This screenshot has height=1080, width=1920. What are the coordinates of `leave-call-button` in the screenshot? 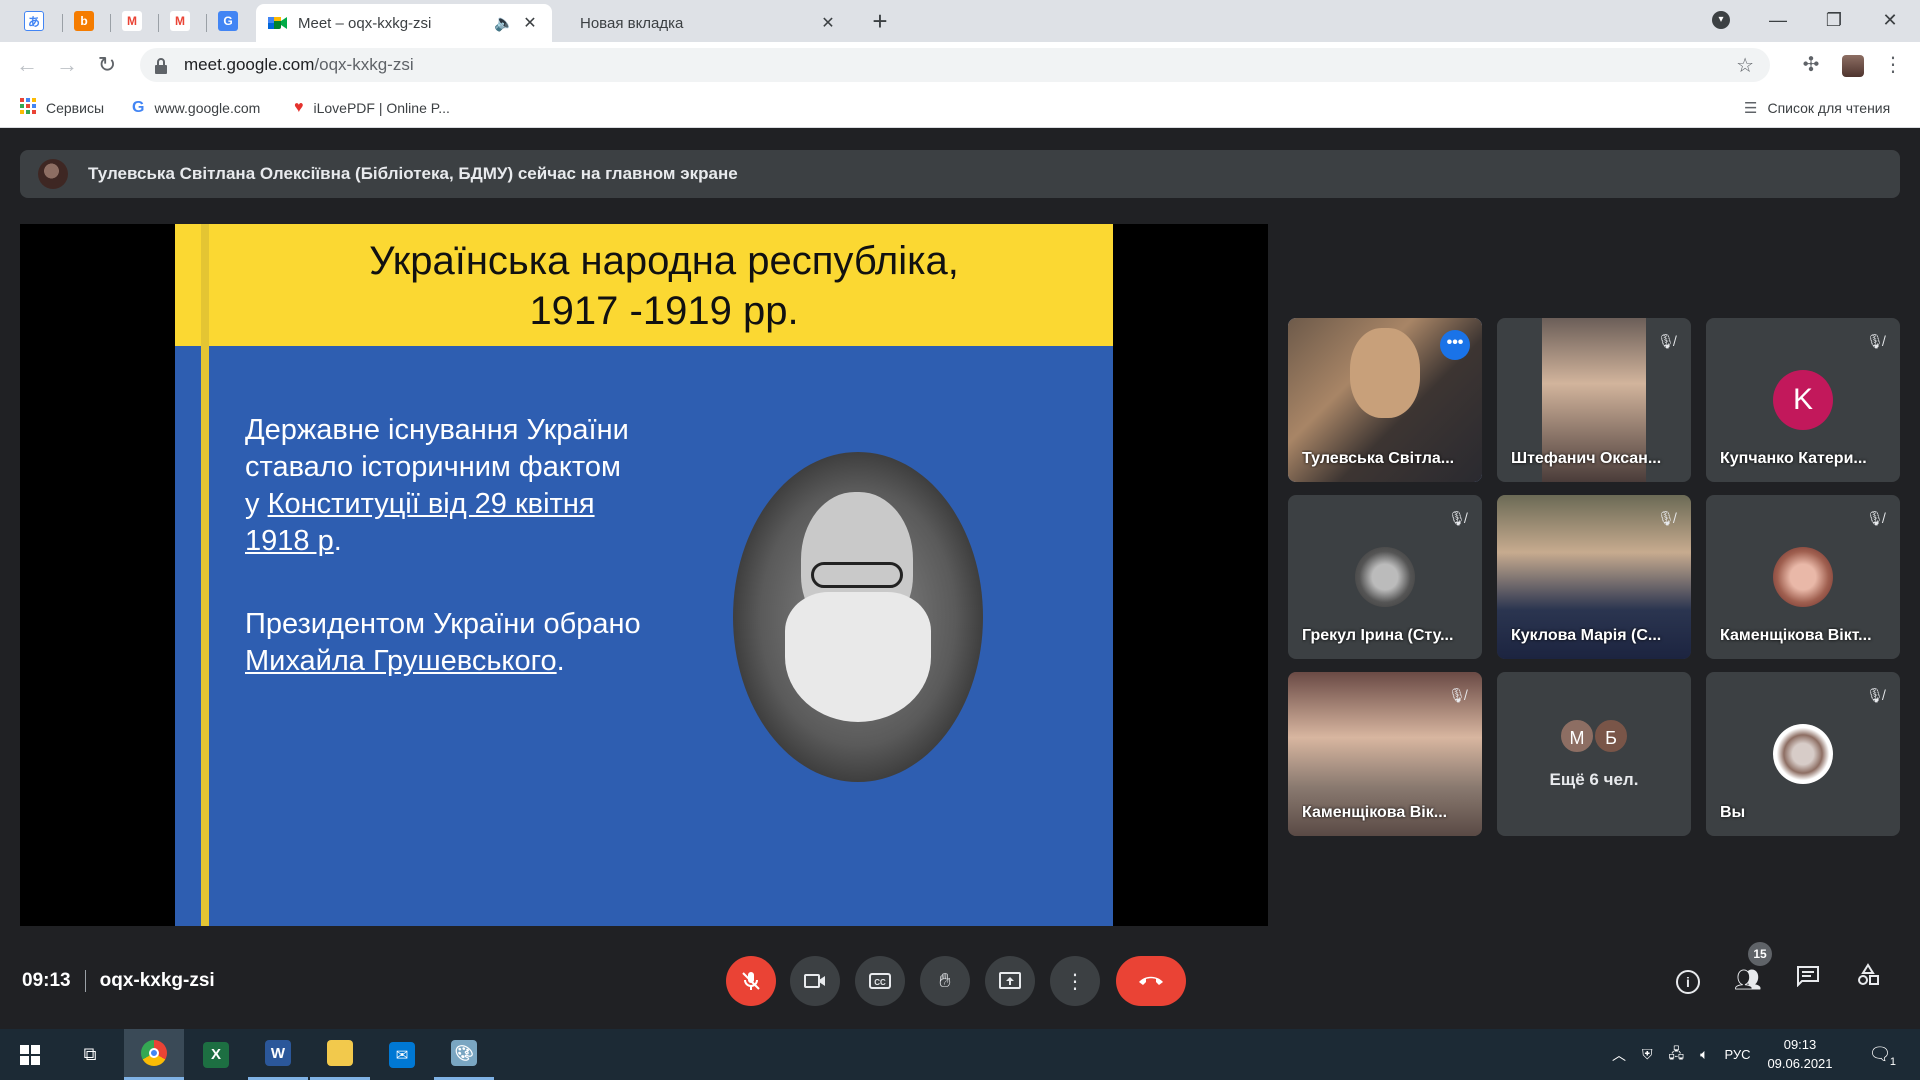 It's located at (1151, 981).